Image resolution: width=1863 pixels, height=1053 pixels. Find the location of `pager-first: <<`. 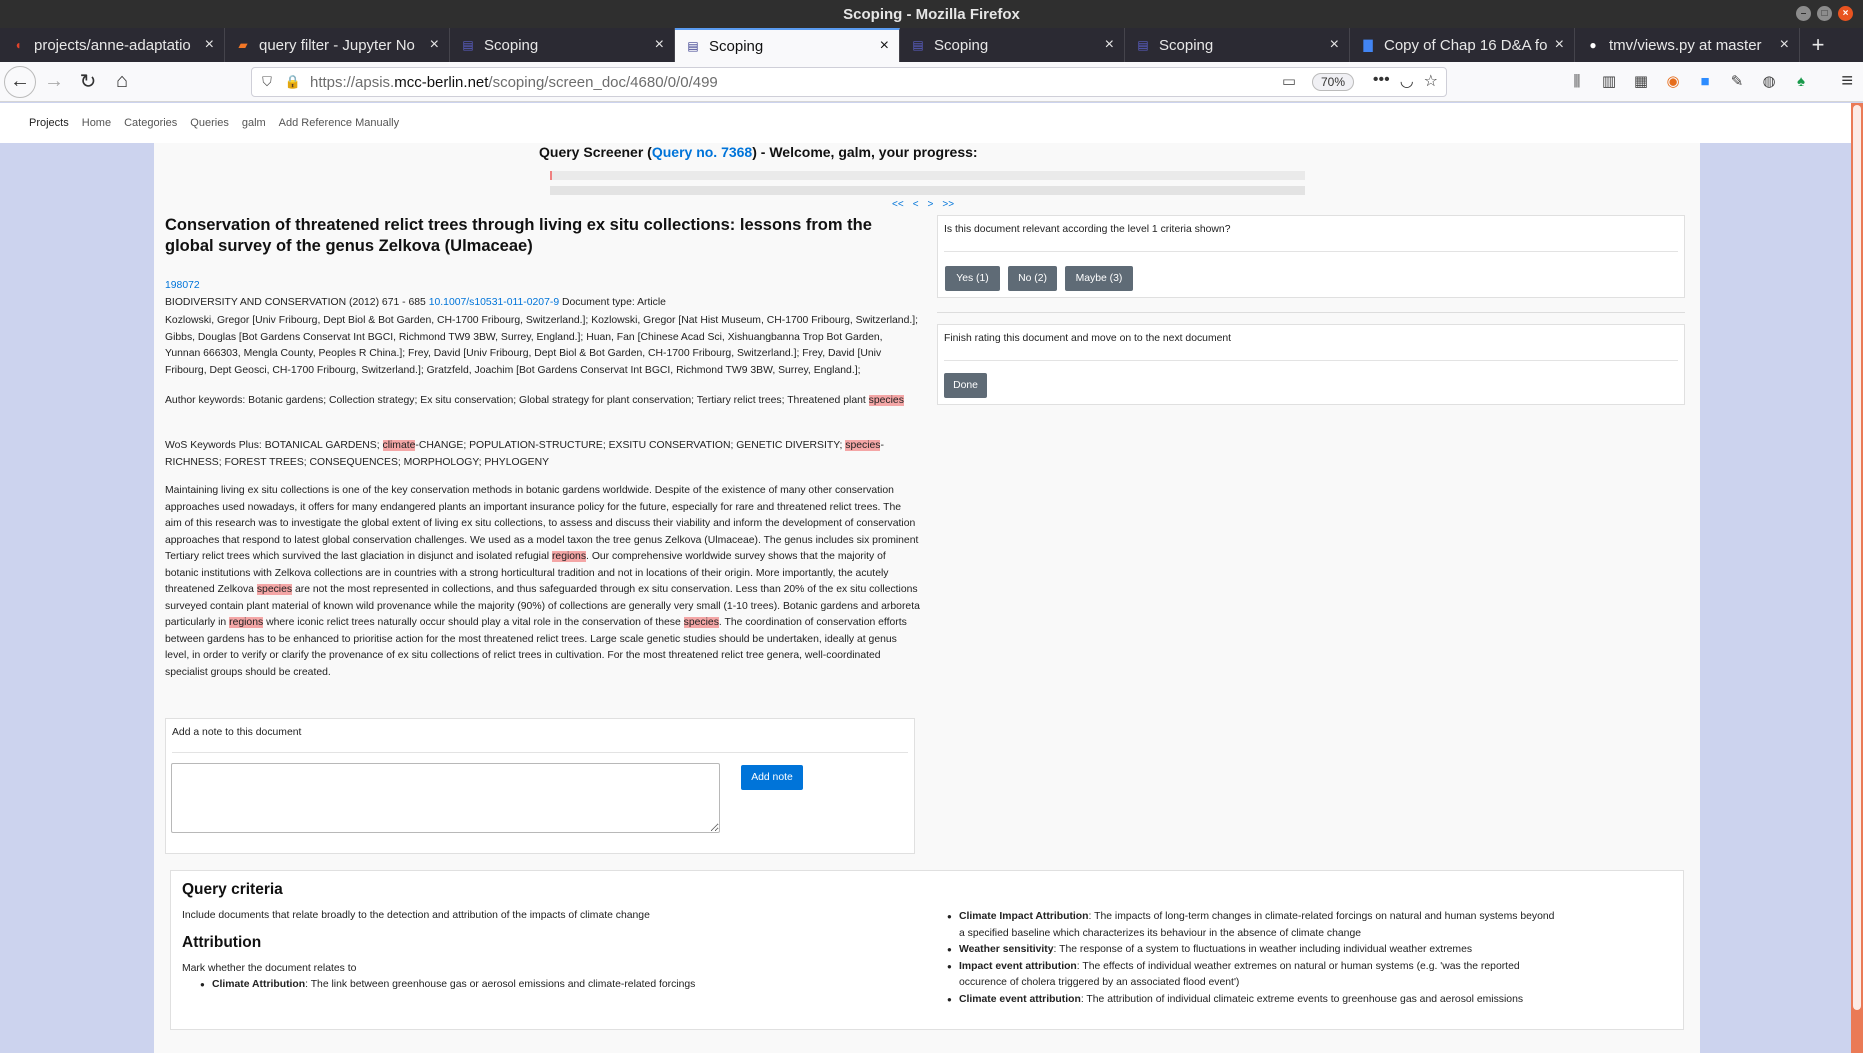

pager-first: << is located at coordinates (898, 204).